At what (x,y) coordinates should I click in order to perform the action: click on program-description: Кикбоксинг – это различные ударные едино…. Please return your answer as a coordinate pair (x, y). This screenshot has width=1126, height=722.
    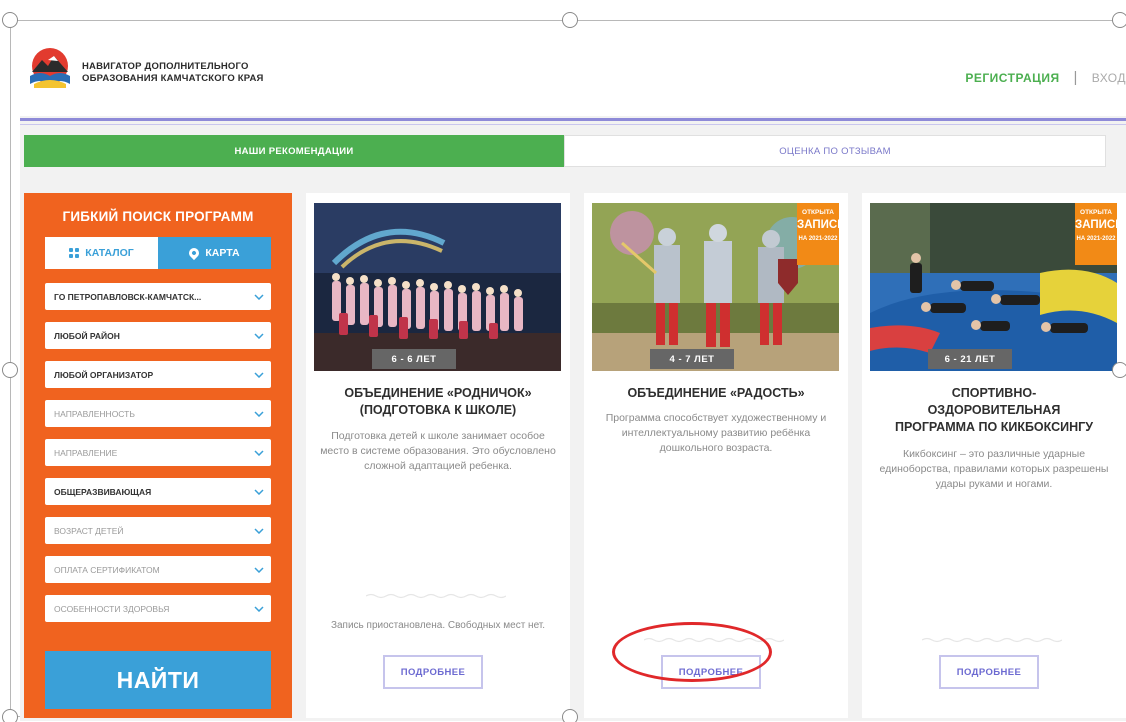
    Looking at the image, I should click on (994, 469).